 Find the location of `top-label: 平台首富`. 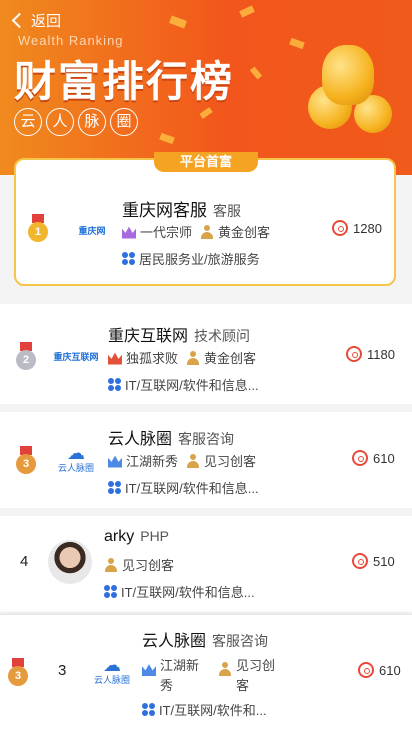

top-label: 平台首富 is located at coordinates (206, 162).